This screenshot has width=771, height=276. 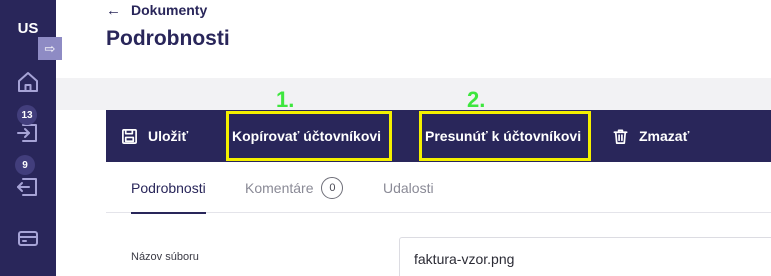 I want to click on copy-to-accountant-label: Kopírovať účtovníkovi, so click(x=307, y=136).